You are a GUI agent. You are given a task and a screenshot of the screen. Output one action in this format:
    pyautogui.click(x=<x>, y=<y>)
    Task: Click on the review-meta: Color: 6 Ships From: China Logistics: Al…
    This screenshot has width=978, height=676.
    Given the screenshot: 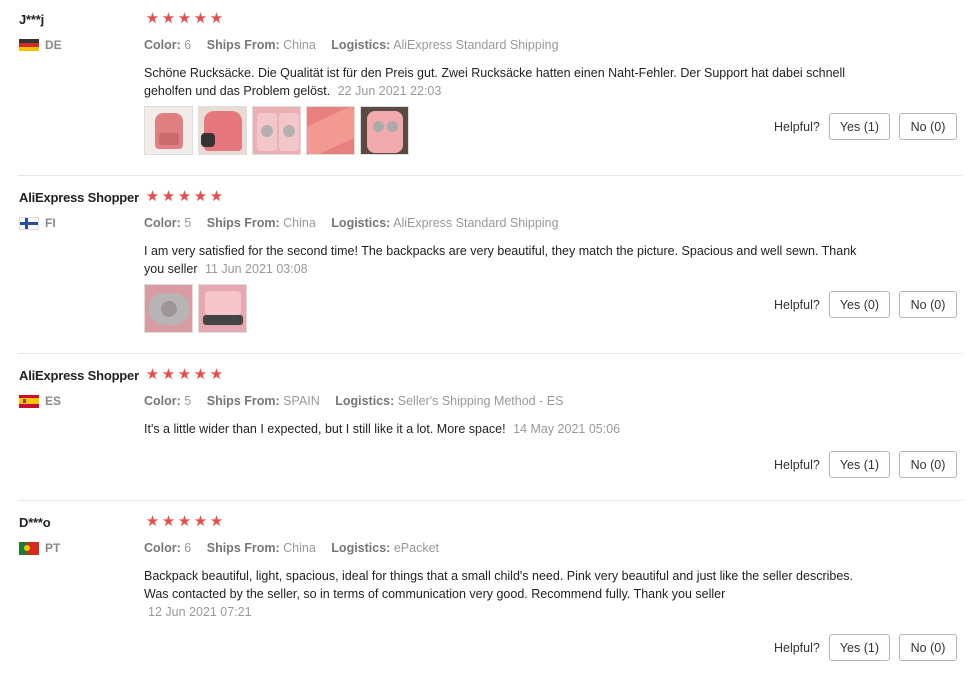 What is the action you would take?
    pyautogui.click(x=357, y=45)
    